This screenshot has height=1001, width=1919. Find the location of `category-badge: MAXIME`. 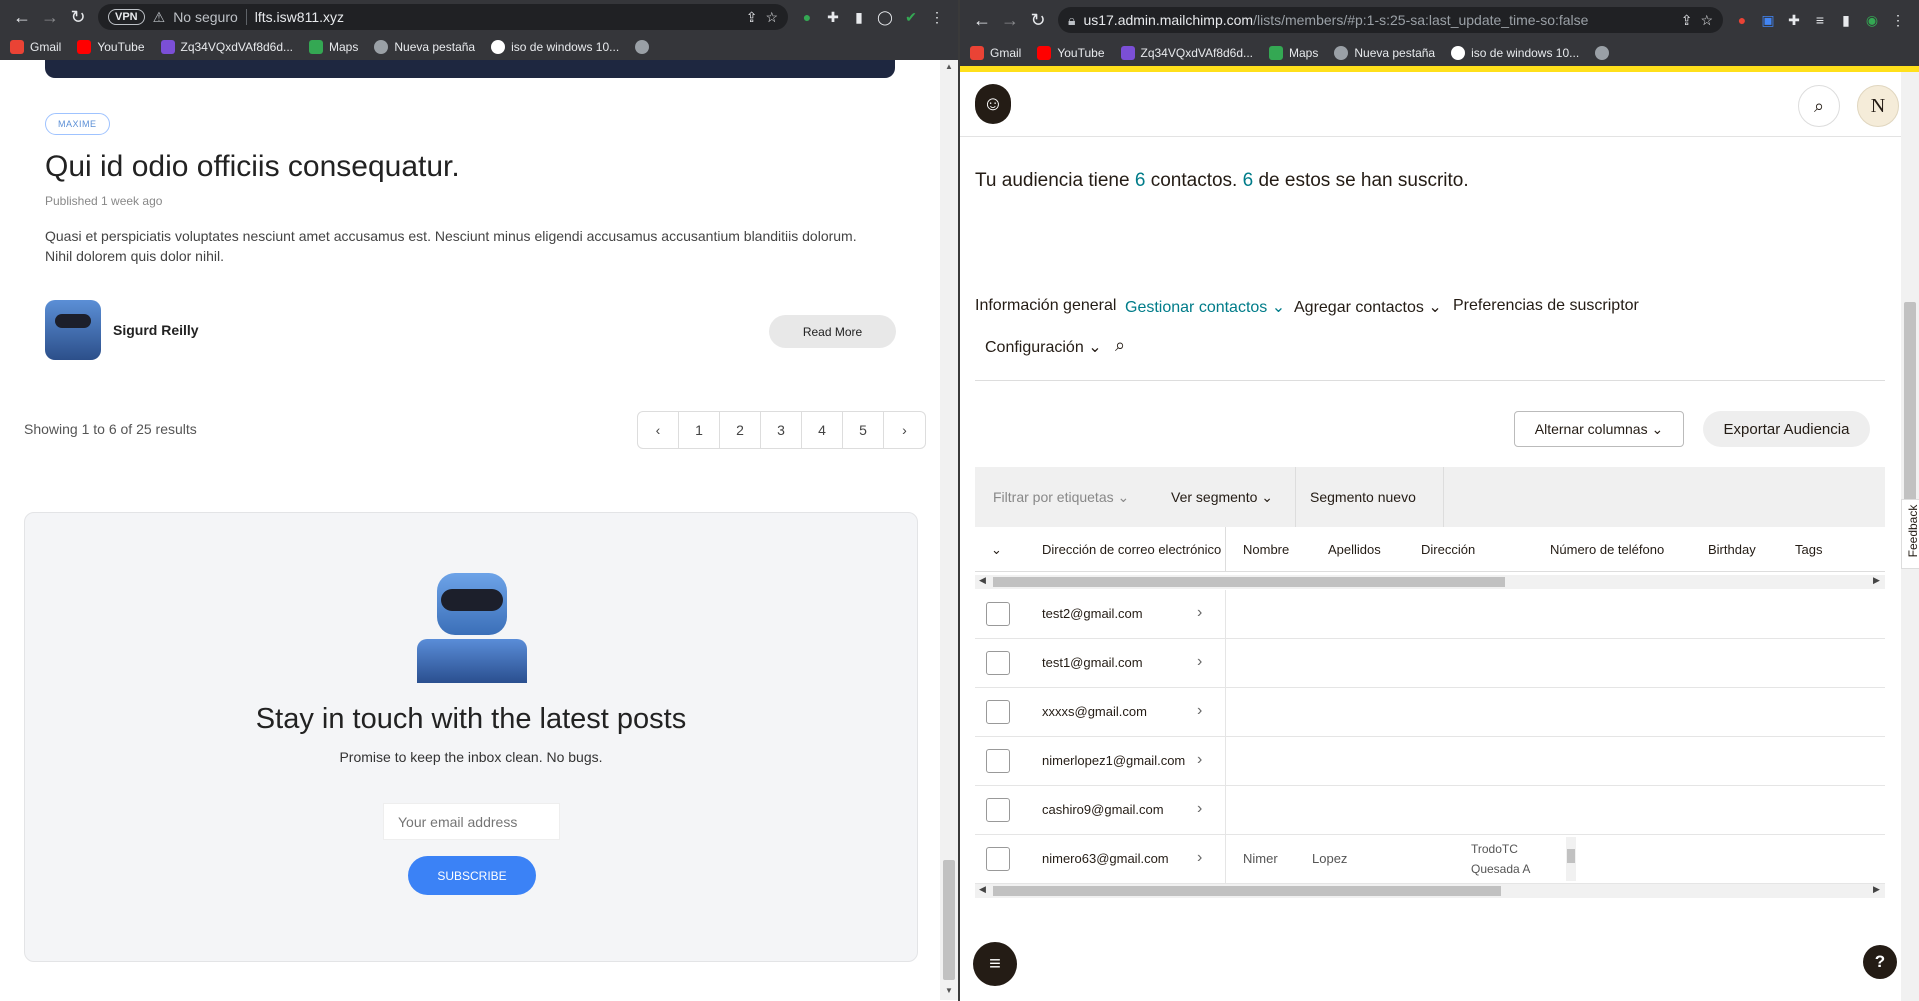

category-badge: MAXIME is located at coordinates (77, 124).